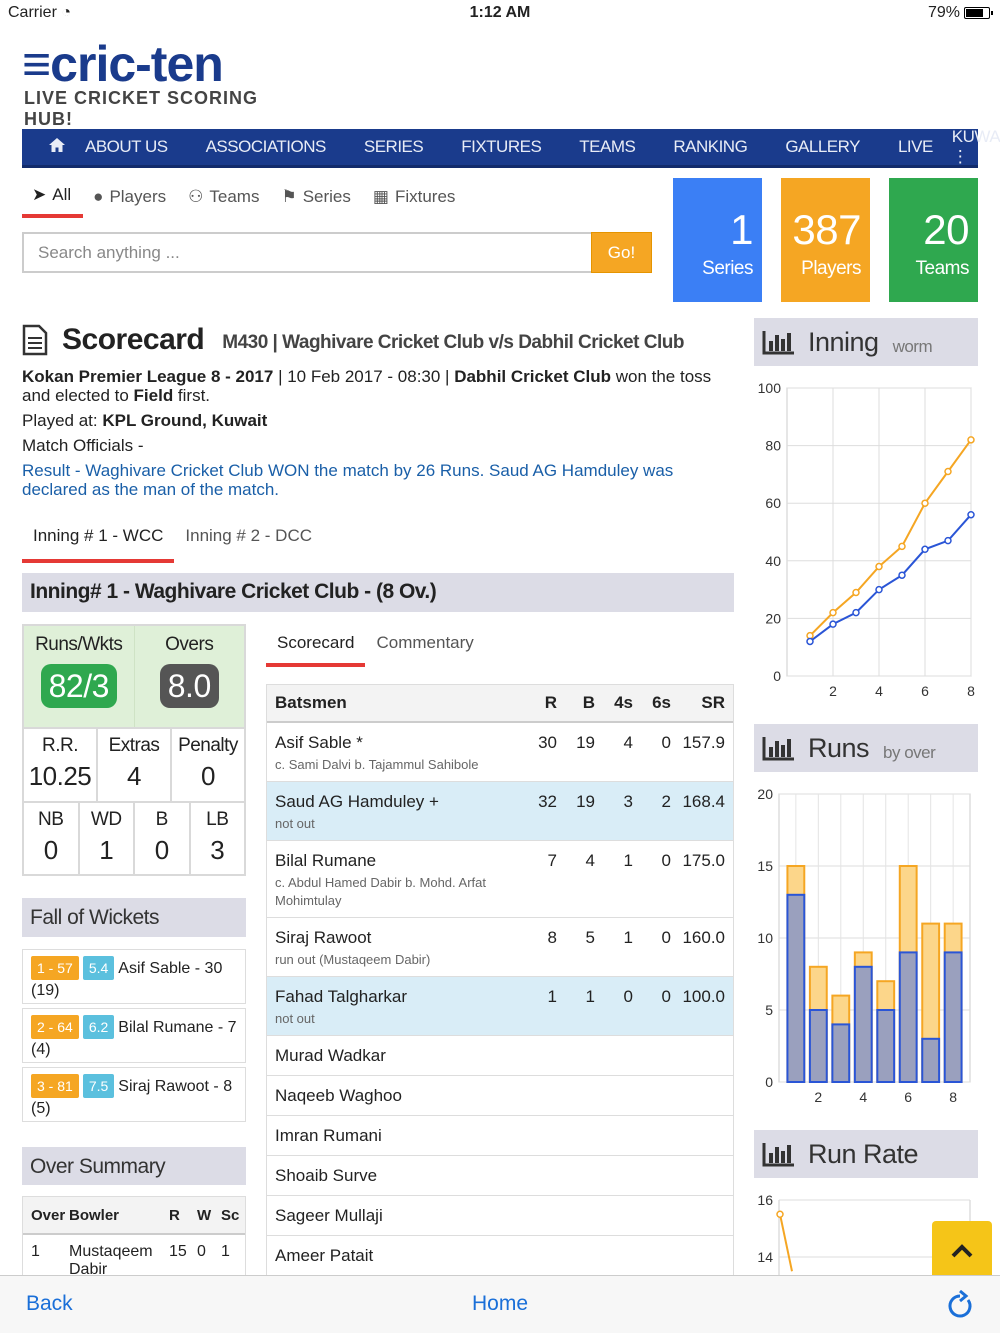  I want to click on series-count-tile: 1 Series, so click(717, 240).